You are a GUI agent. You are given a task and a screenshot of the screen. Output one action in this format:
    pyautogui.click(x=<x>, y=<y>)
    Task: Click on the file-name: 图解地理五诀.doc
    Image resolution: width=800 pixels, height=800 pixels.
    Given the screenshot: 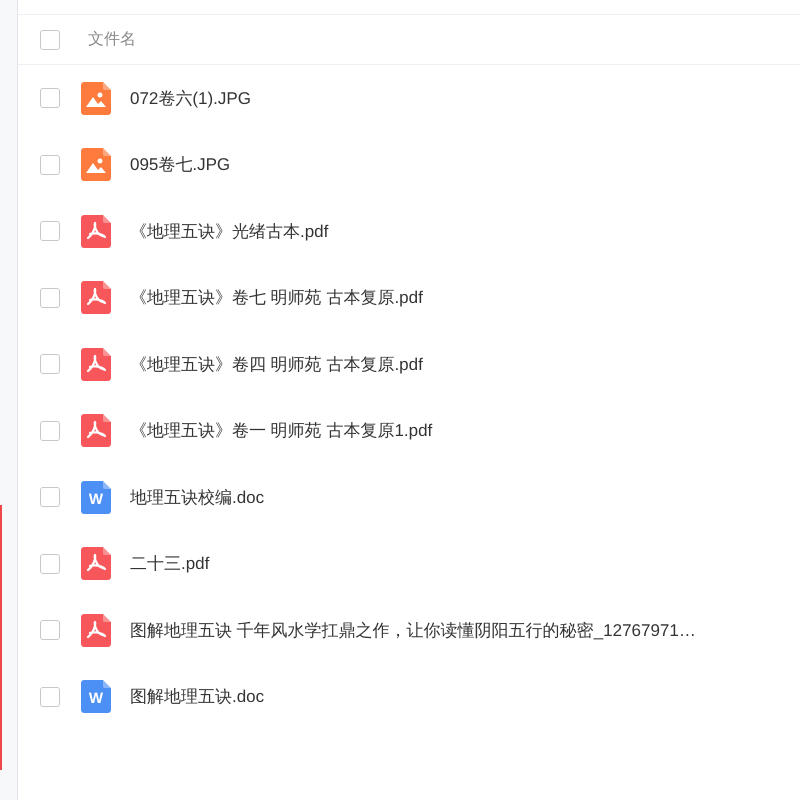 What is the action you would take?
    pyautogui.click(x=197, y=696)
    